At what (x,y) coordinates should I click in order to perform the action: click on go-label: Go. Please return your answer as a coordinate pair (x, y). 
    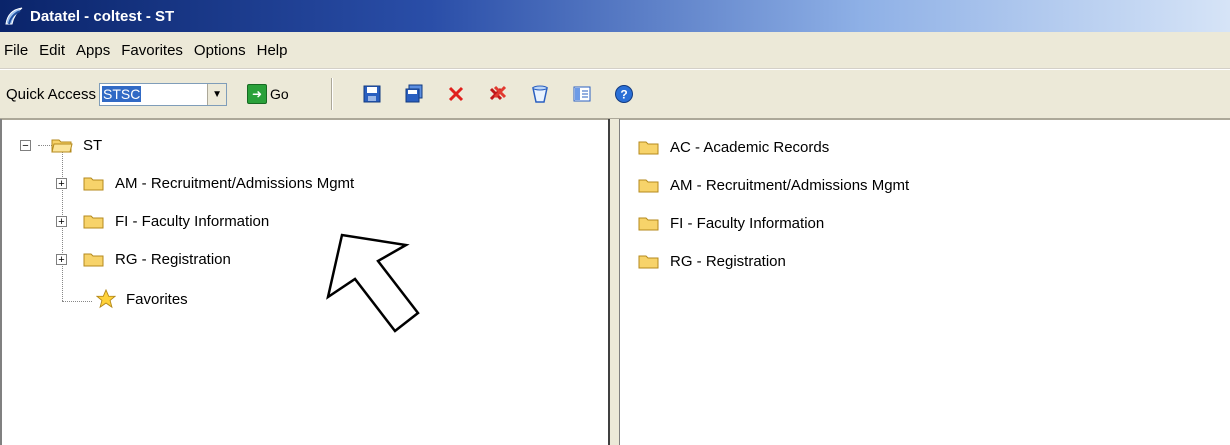
    Looking at the image, I should click on (279, 94).